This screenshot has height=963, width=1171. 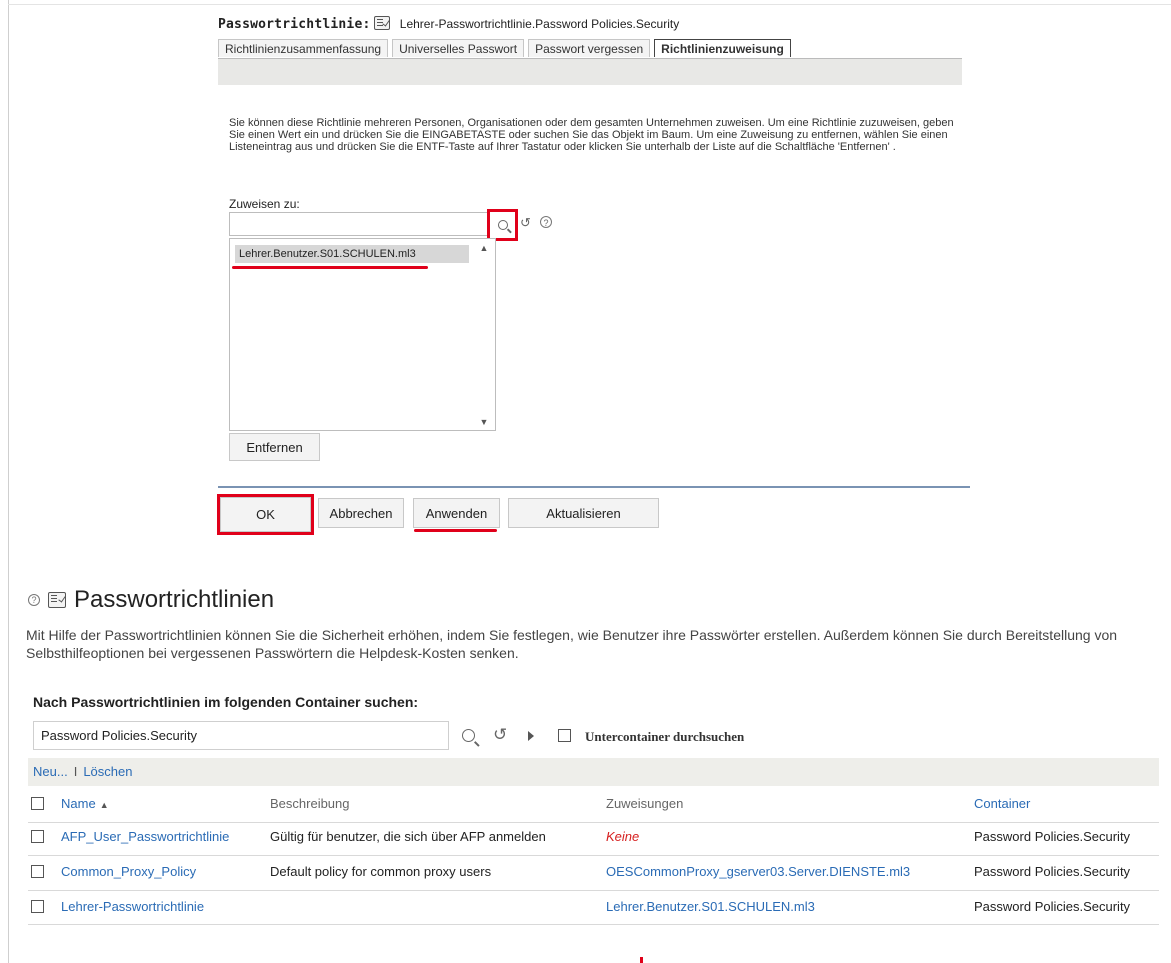 I want to click on action-separator: I, so click(x=75, y=771).